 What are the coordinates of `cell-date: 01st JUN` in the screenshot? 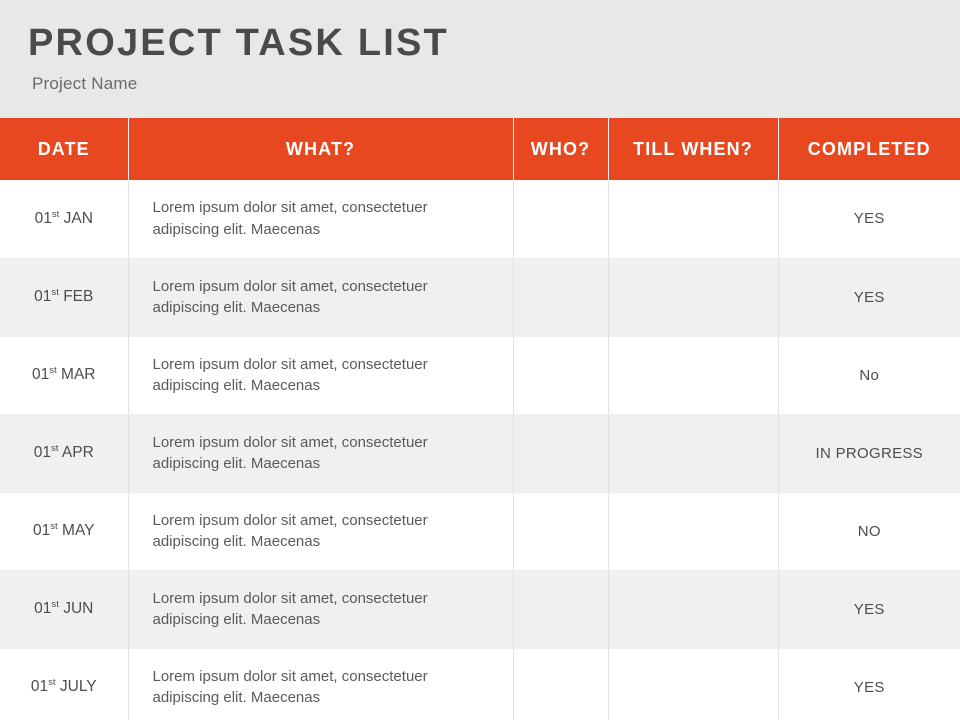 It's located at (64, 609).